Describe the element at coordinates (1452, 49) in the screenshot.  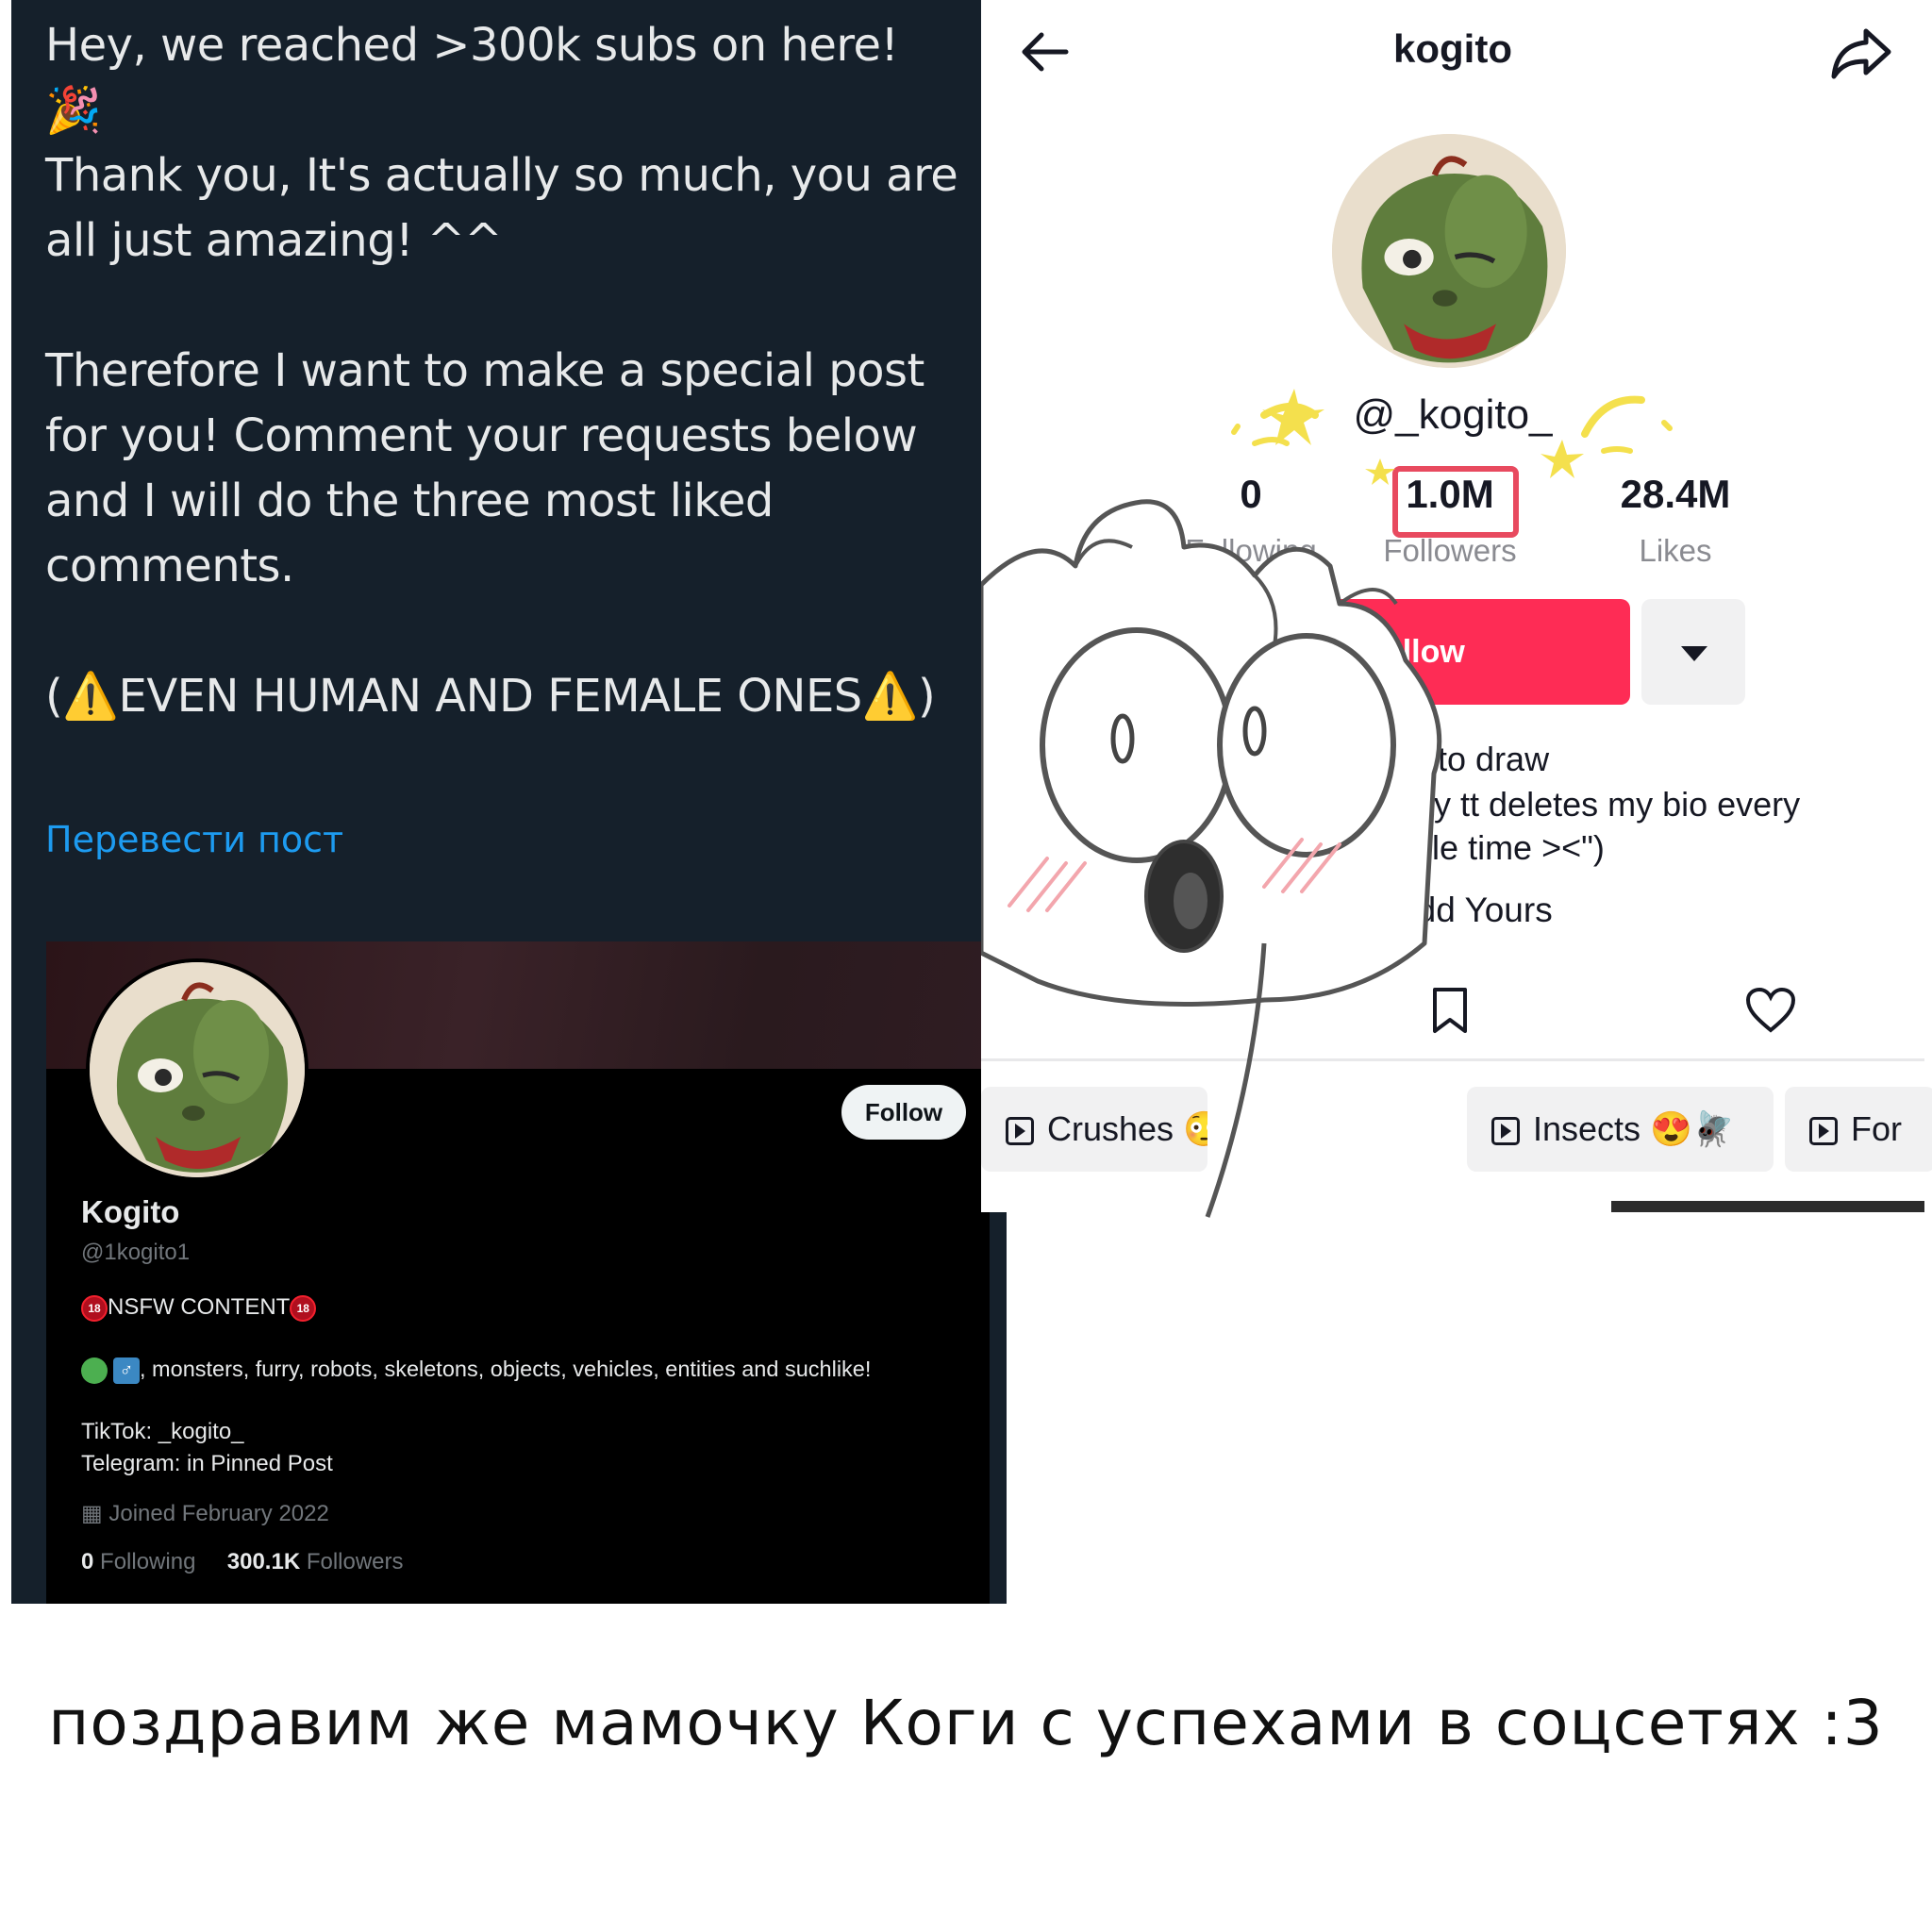
I see `page-title: kogito` at that location.